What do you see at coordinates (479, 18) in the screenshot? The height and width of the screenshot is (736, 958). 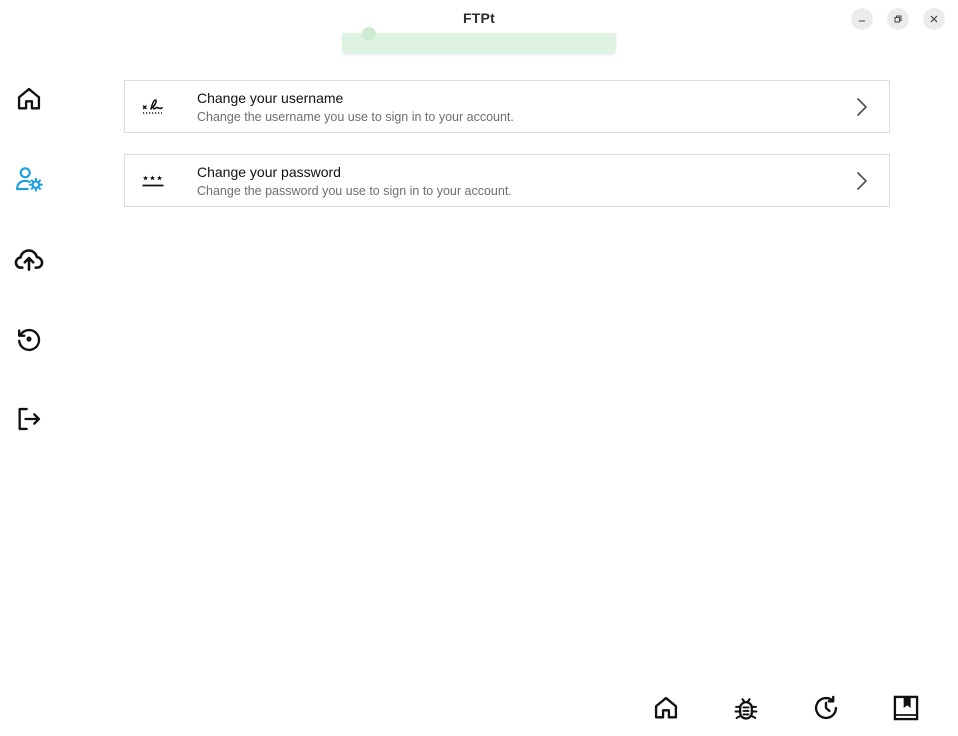 I see `app-title: FTPt` at bounding box center [479, 18].